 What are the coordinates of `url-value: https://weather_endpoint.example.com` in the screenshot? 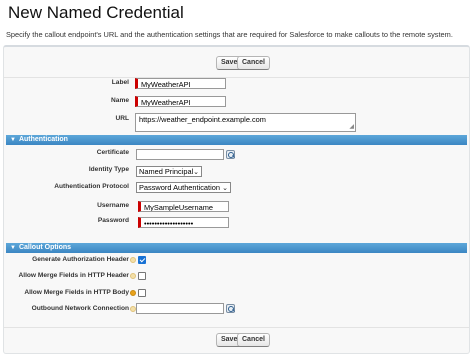 It's located at (202, 119).